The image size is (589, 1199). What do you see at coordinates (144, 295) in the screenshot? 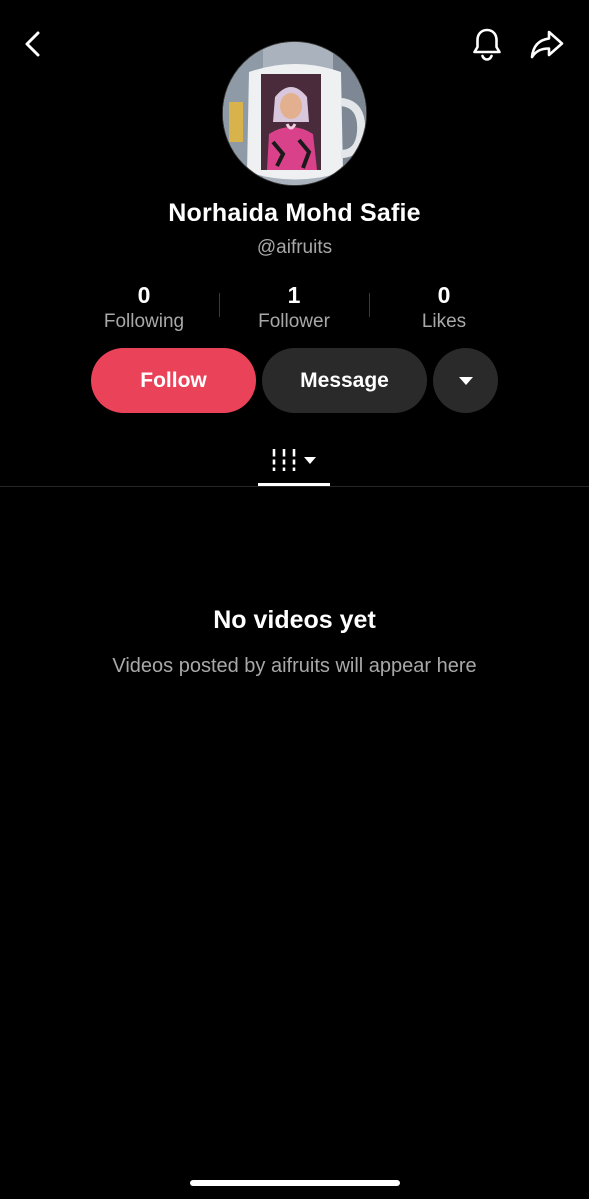
I see `following-count: 0` at bounding box center [144, 295].